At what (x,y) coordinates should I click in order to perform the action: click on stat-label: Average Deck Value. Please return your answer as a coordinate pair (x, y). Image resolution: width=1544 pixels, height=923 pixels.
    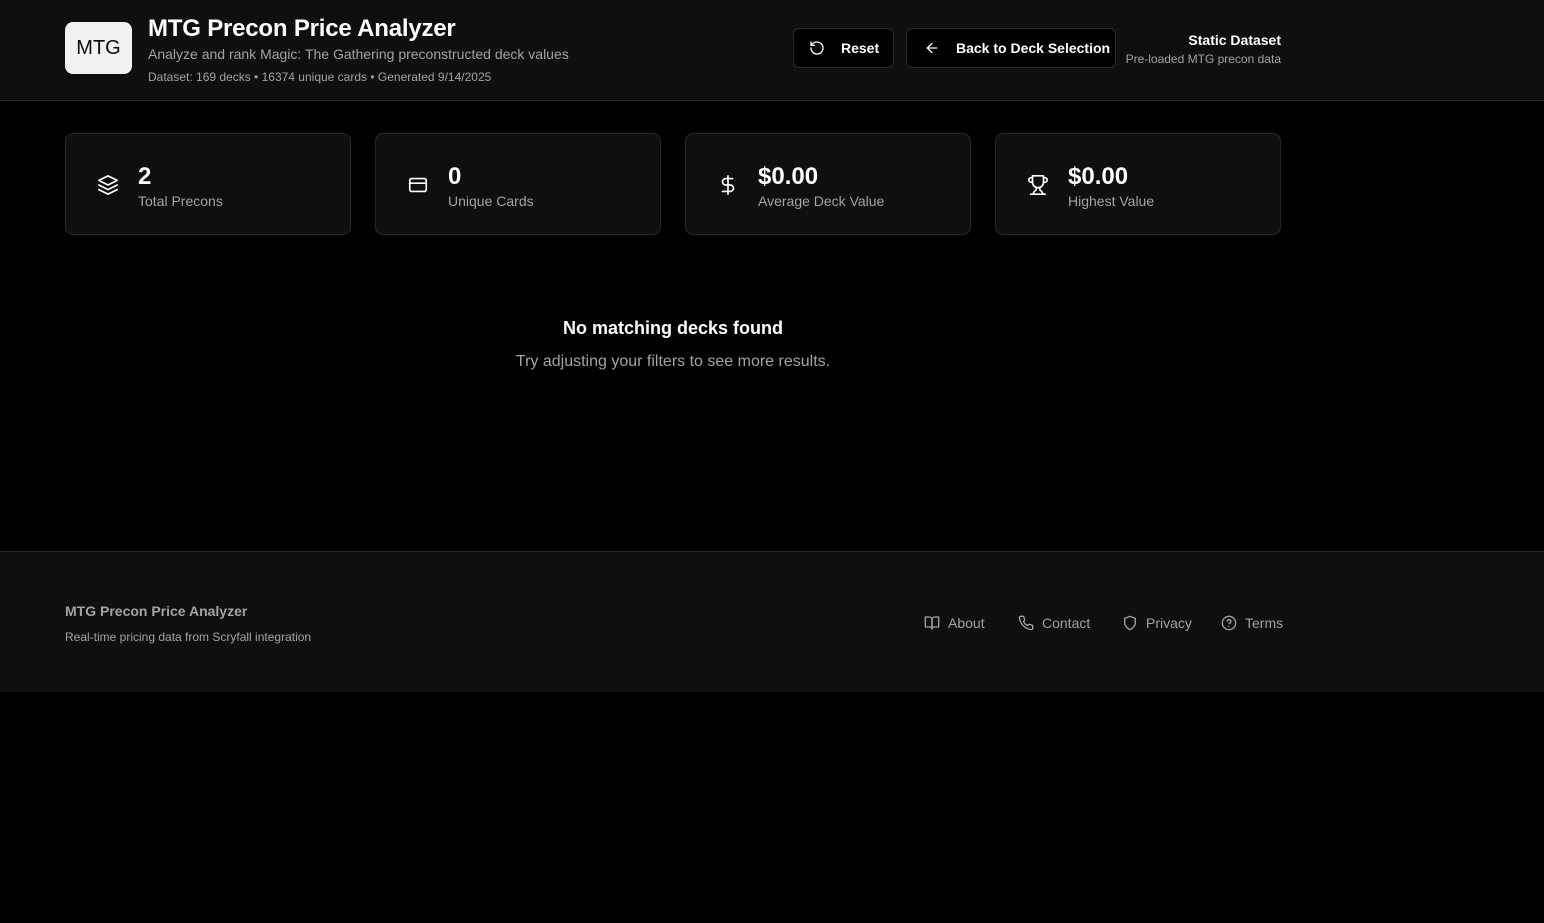
    Looking at the image, I should click on (821, 201).